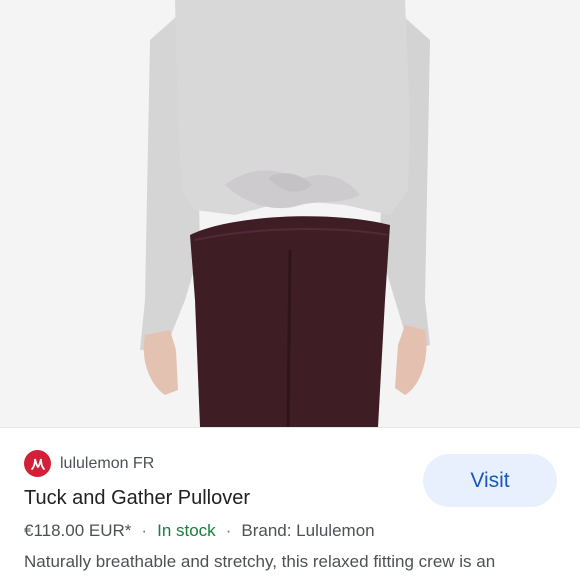 The height and width of the screenshot is (580, 580). Describe the element at coordinates (308, 530) in the screenshot. I see `brand: Brand: Lululemon` at that location.